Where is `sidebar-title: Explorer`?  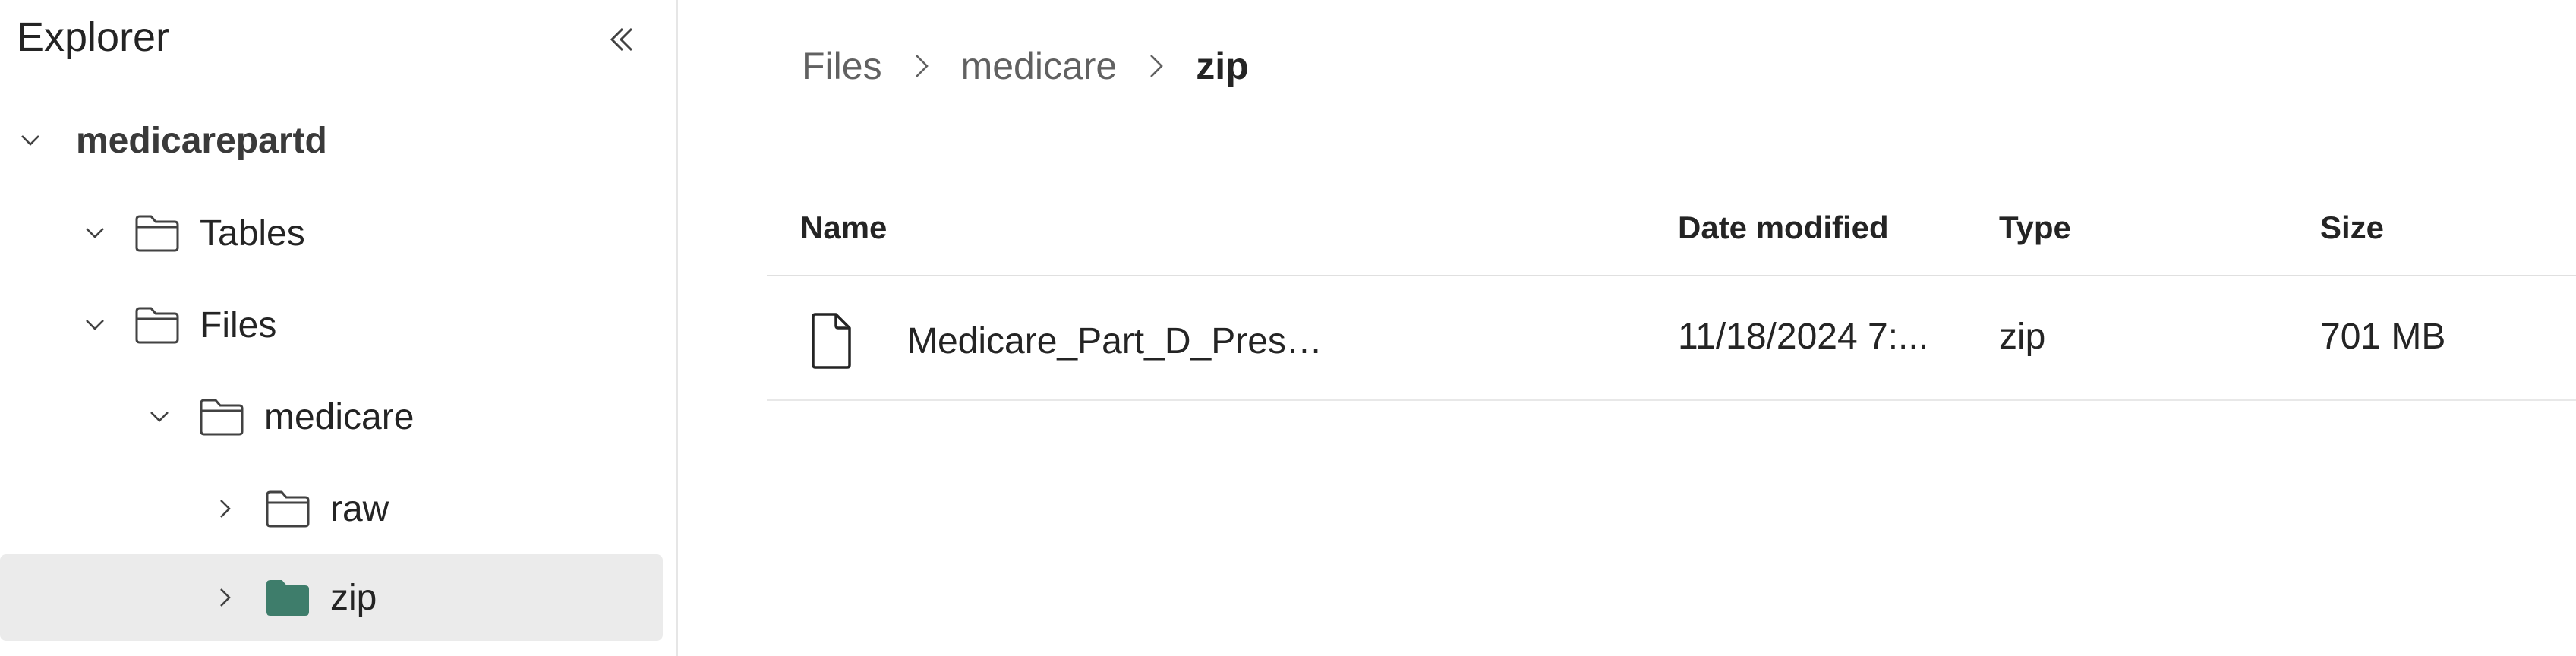 sidebar-title: Explorer is located at coordinates (93, 37).